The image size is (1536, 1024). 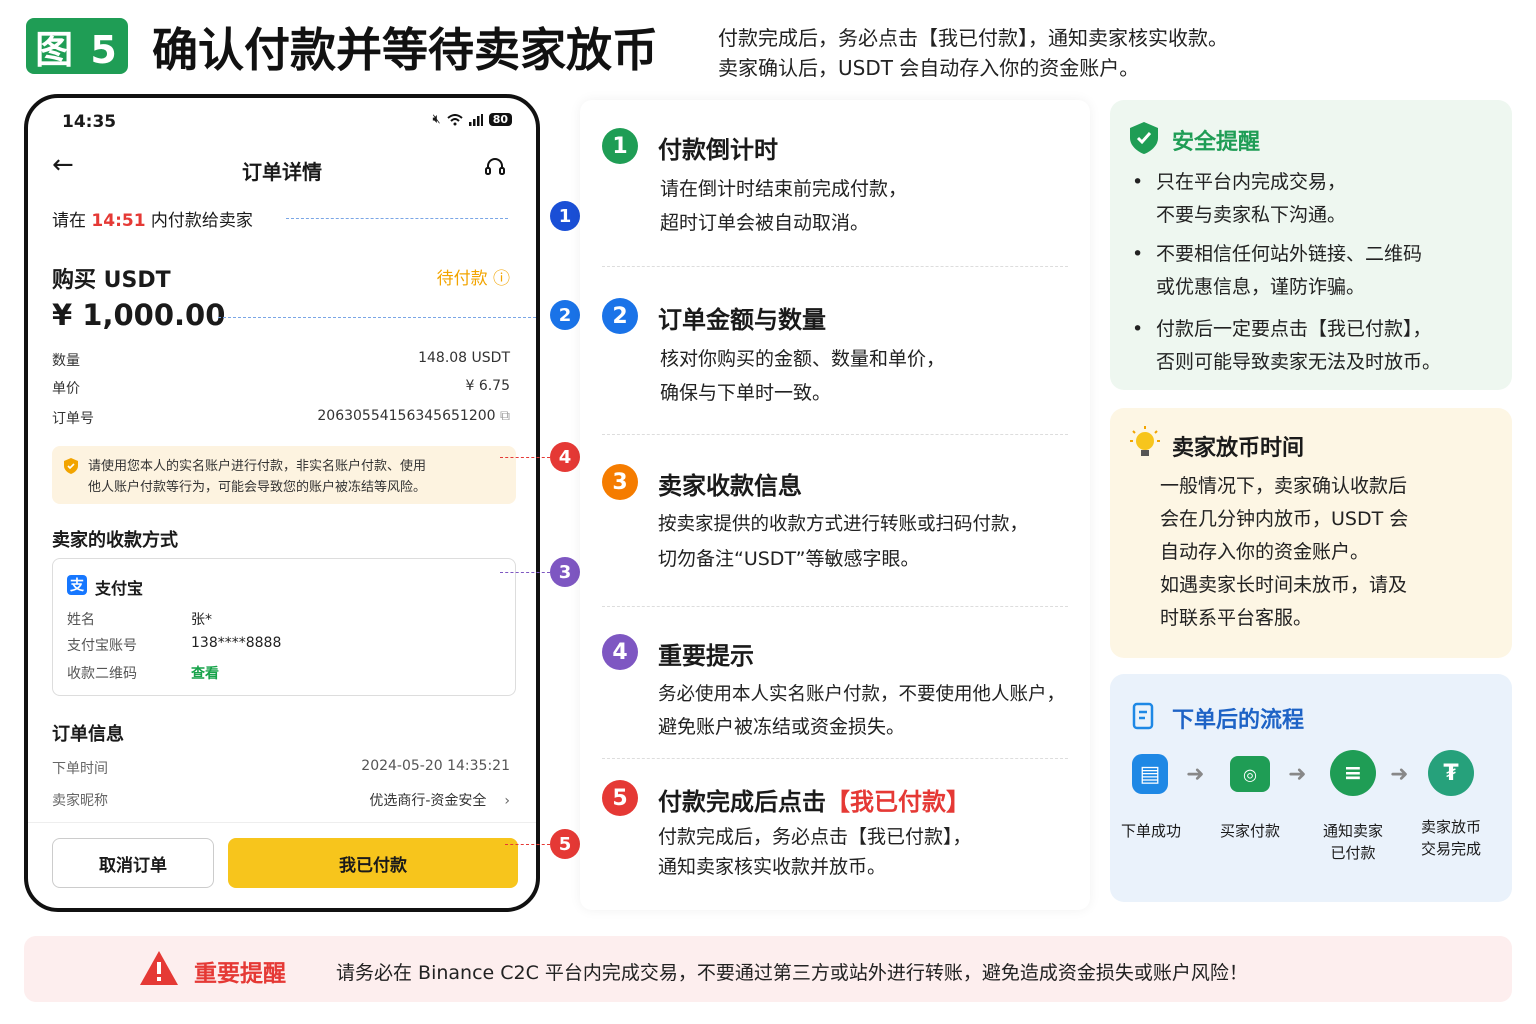 What do you see at coordinates (435, 766) in the screenshot?
I see `order-time-value: 2024-05-20 14:35:21` at bounding box center [435, 766].